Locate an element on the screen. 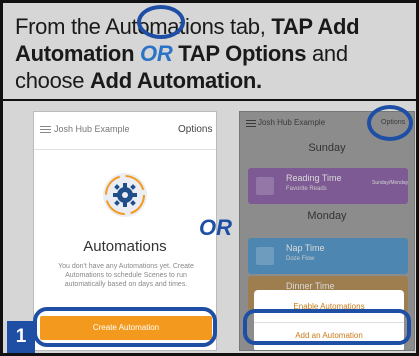 This screenshot has width=419, height=356. add-automation-highlight-ring is located at coordinates (327, 327).